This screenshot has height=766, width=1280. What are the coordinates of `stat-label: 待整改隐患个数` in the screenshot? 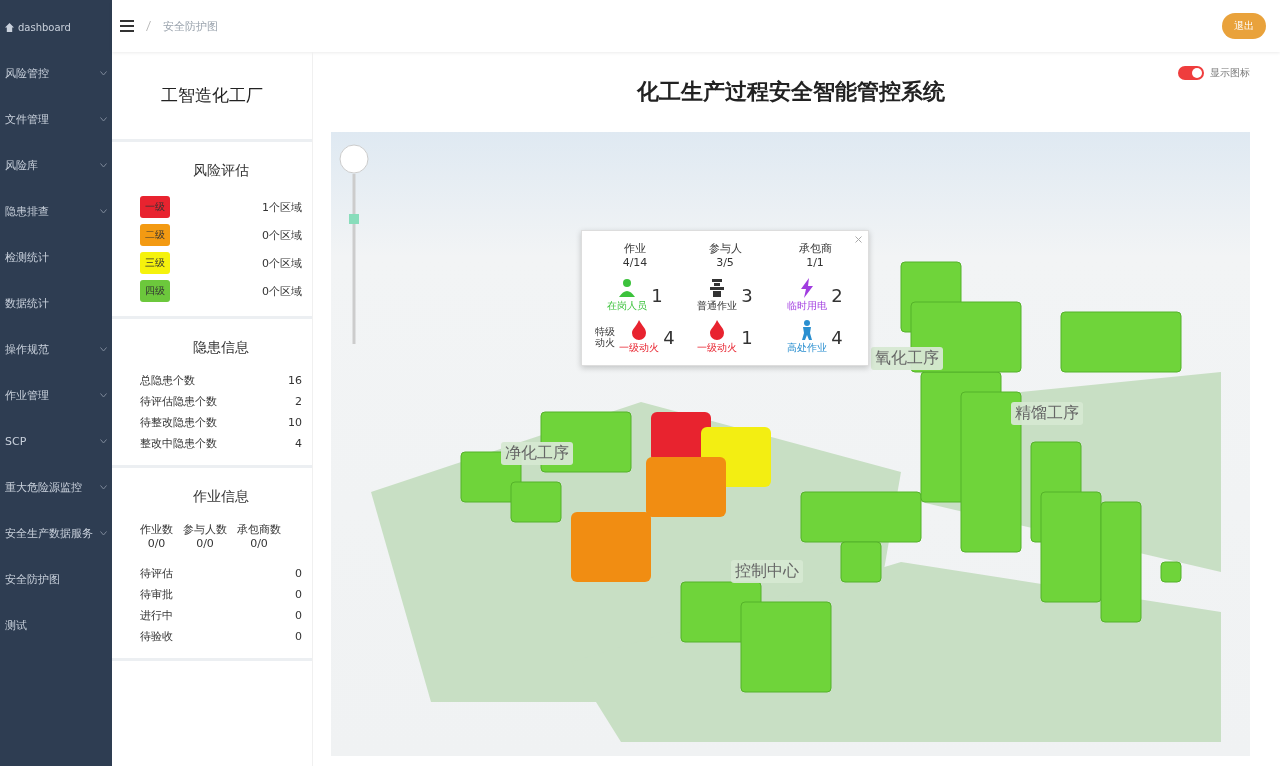 It's located at (178, 422).